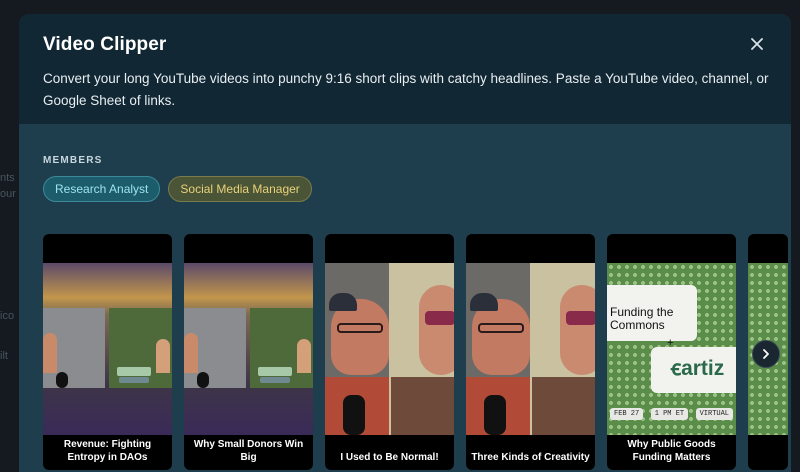  I want to click on carousel-next-button, so click(766, 354).